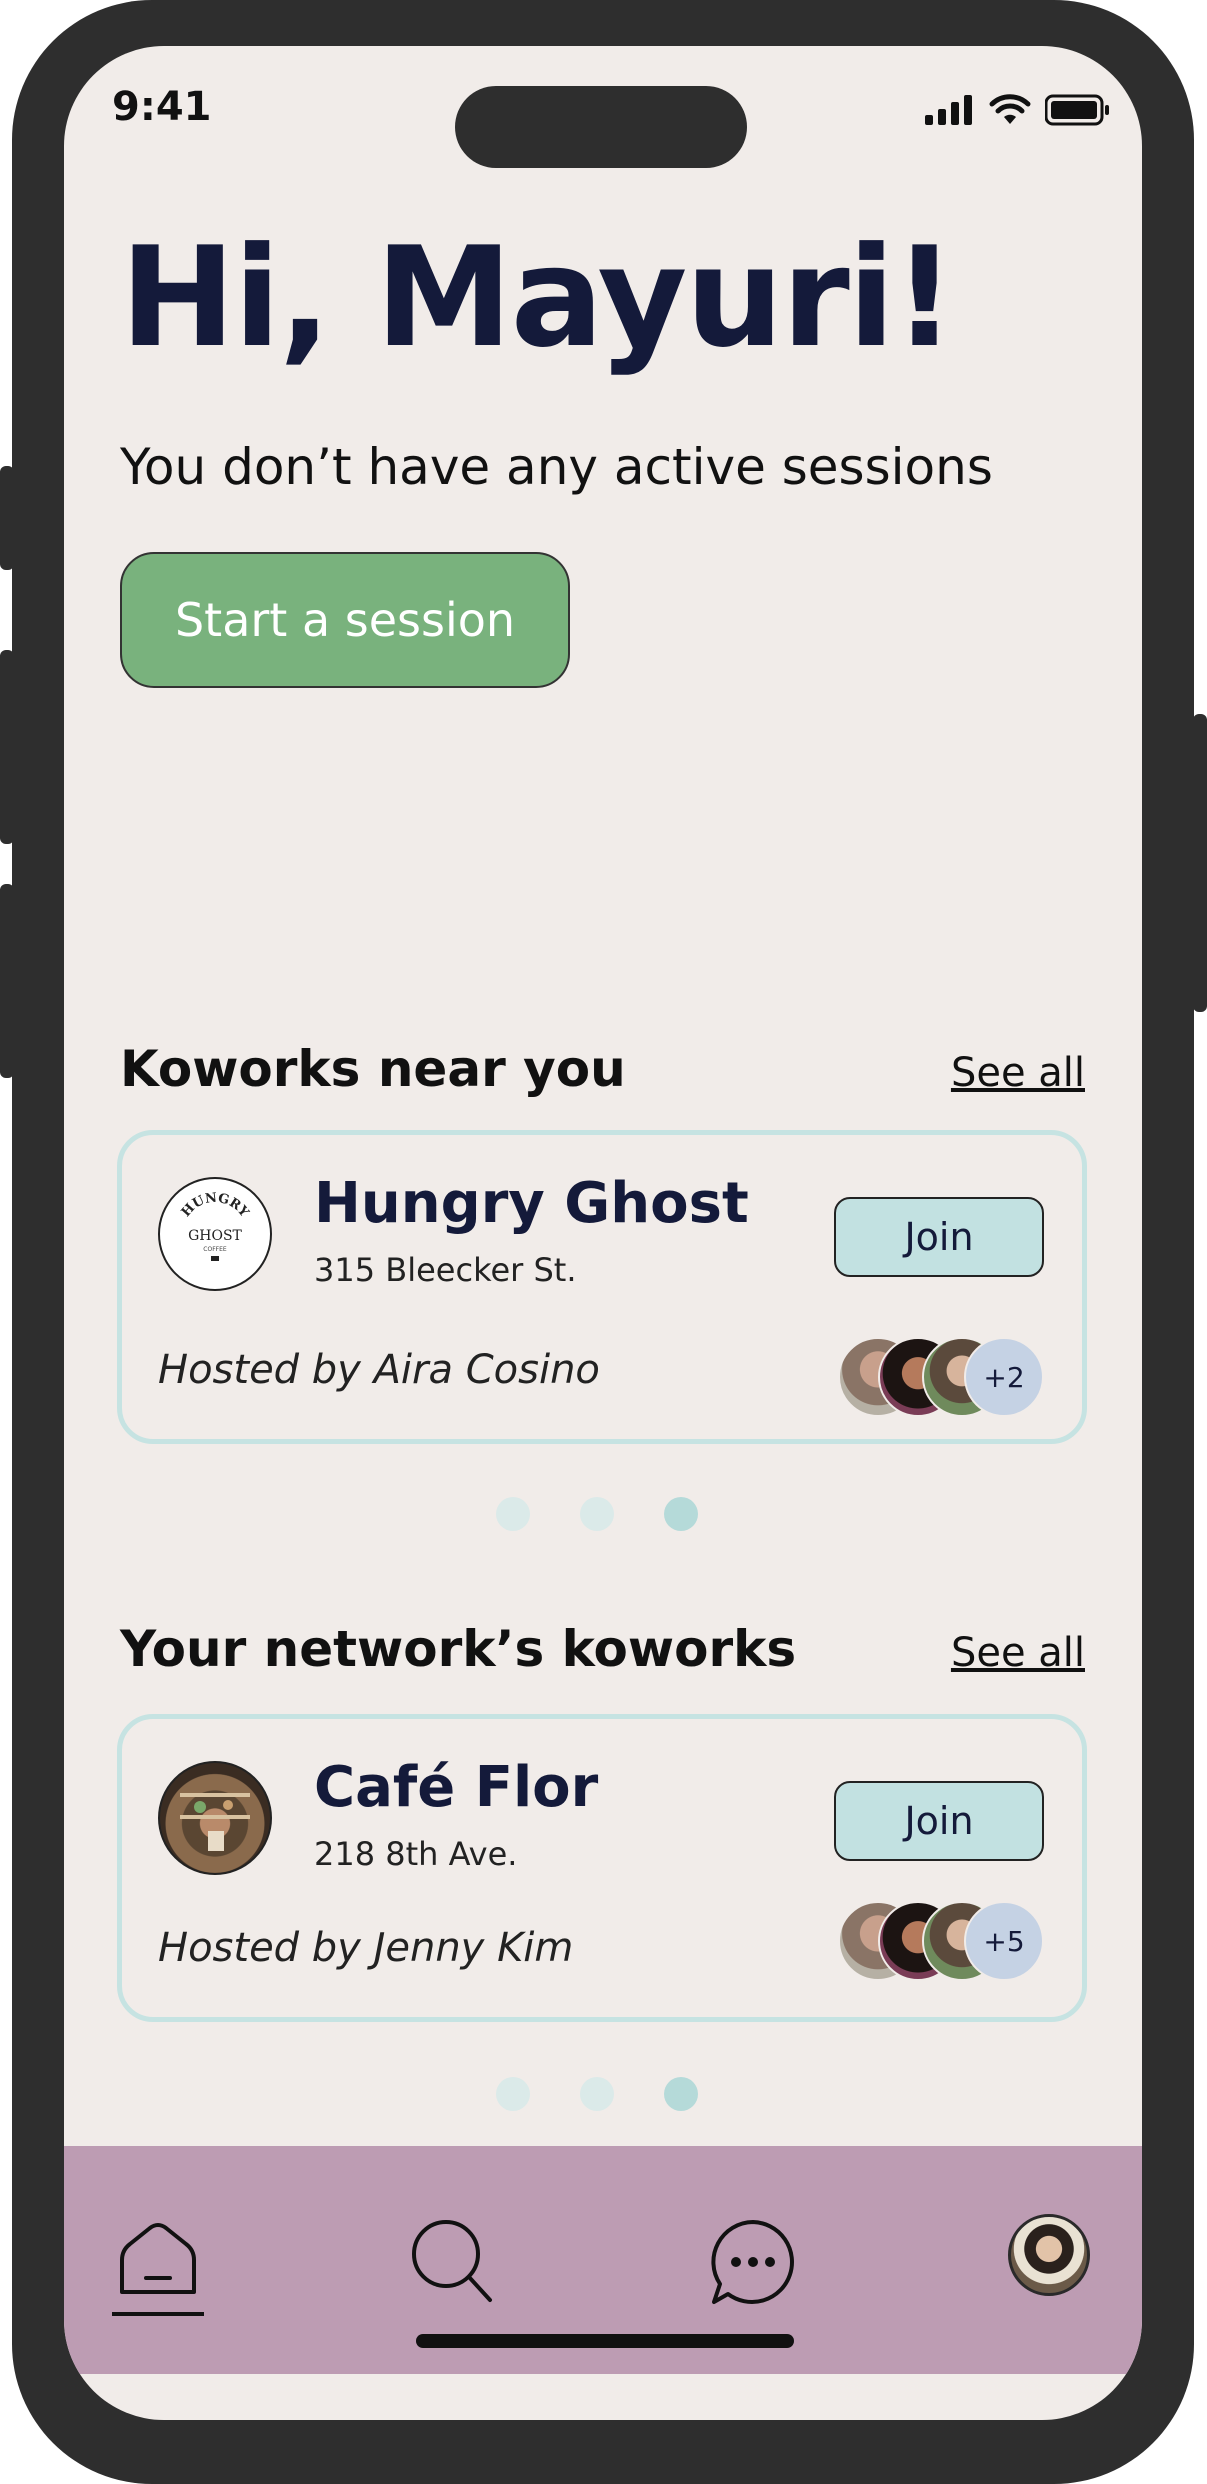 This screenshot has width=1207, height=2484. I want to click on mute-switch, so click(7, 518).